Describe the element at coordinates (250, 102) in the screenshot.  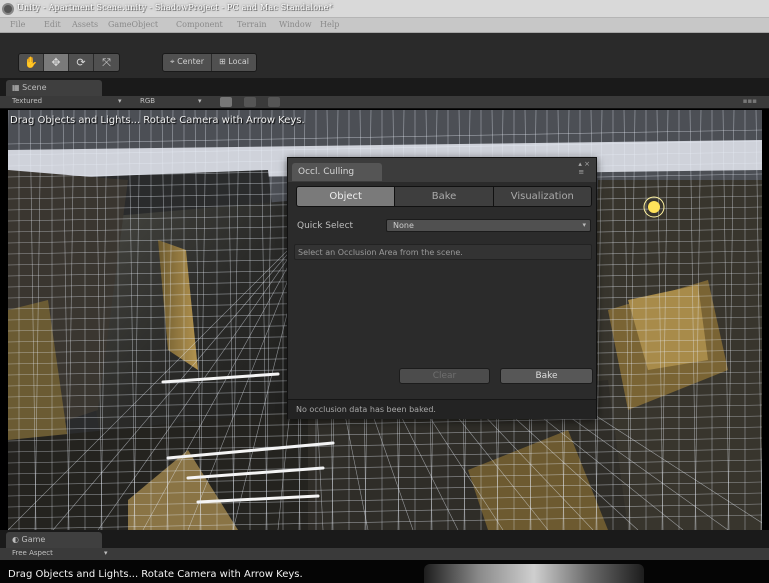
I see `scene-overlay-toggle` at that location.